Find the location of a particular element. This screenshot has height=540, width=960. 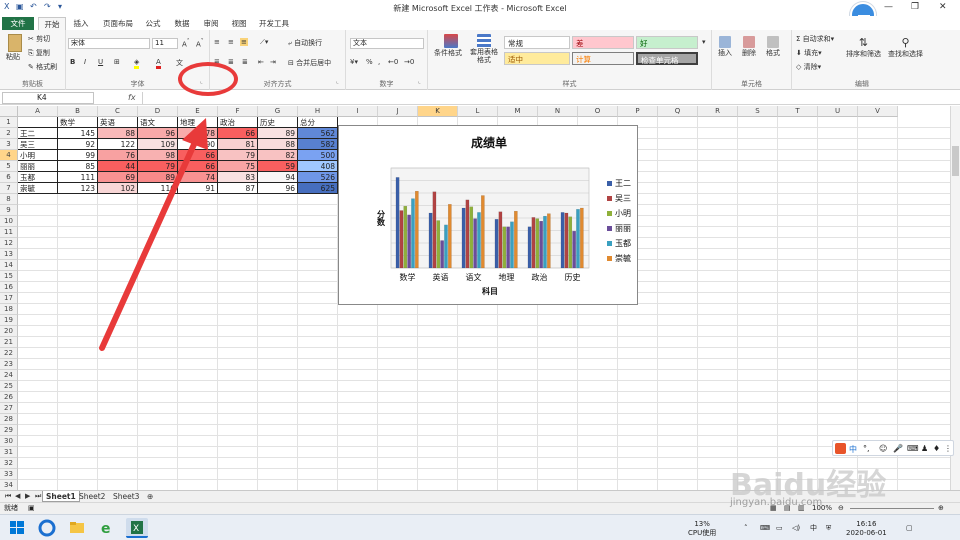

red-arrow-annotation is located at coordinates (153, 234).